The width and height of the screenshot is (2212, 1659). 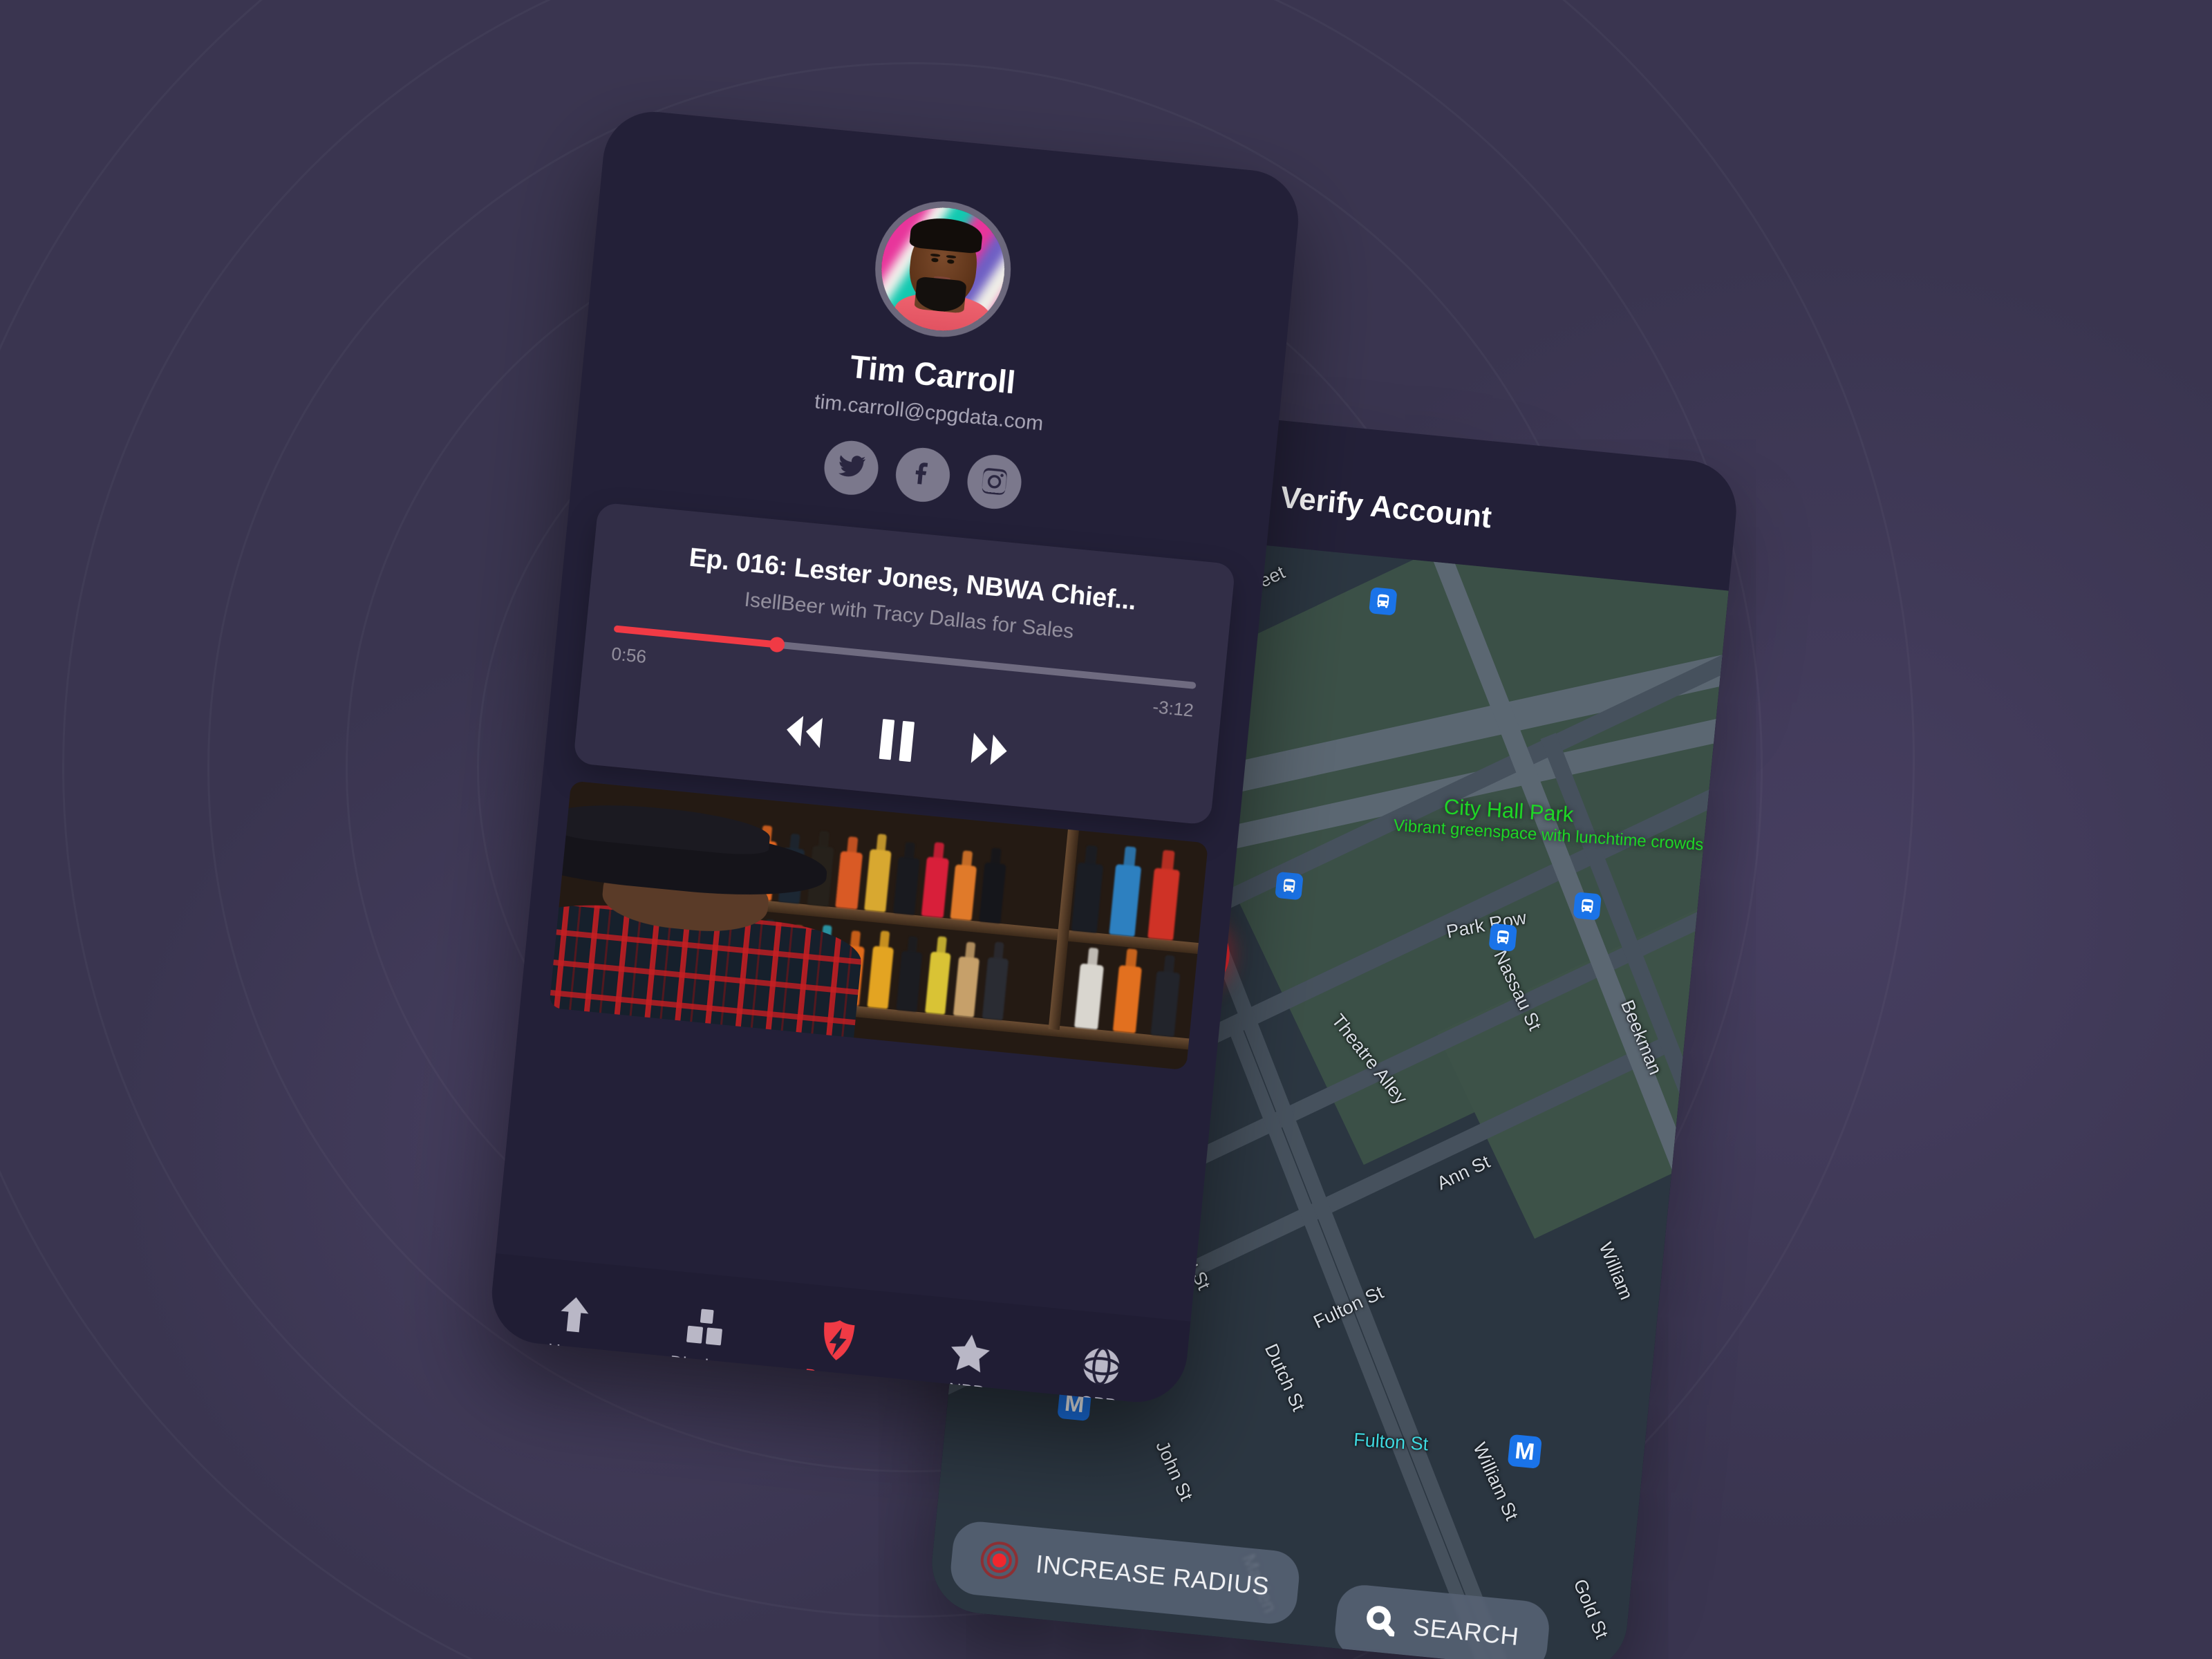 I want to click on remaining-time: -3:12, so click(x=1173, y=709).